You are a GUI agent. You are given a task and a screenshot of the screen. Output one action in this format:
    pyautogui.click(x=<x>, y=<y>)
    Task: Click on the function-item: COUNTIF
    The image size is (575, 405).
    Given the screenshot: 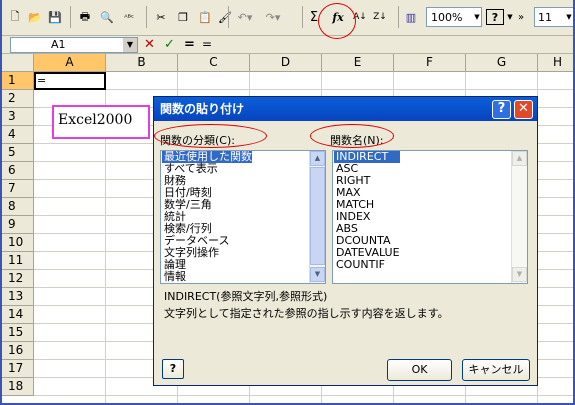 What is the action you would take?
    pyautogui.click(x=367, y=265)
    